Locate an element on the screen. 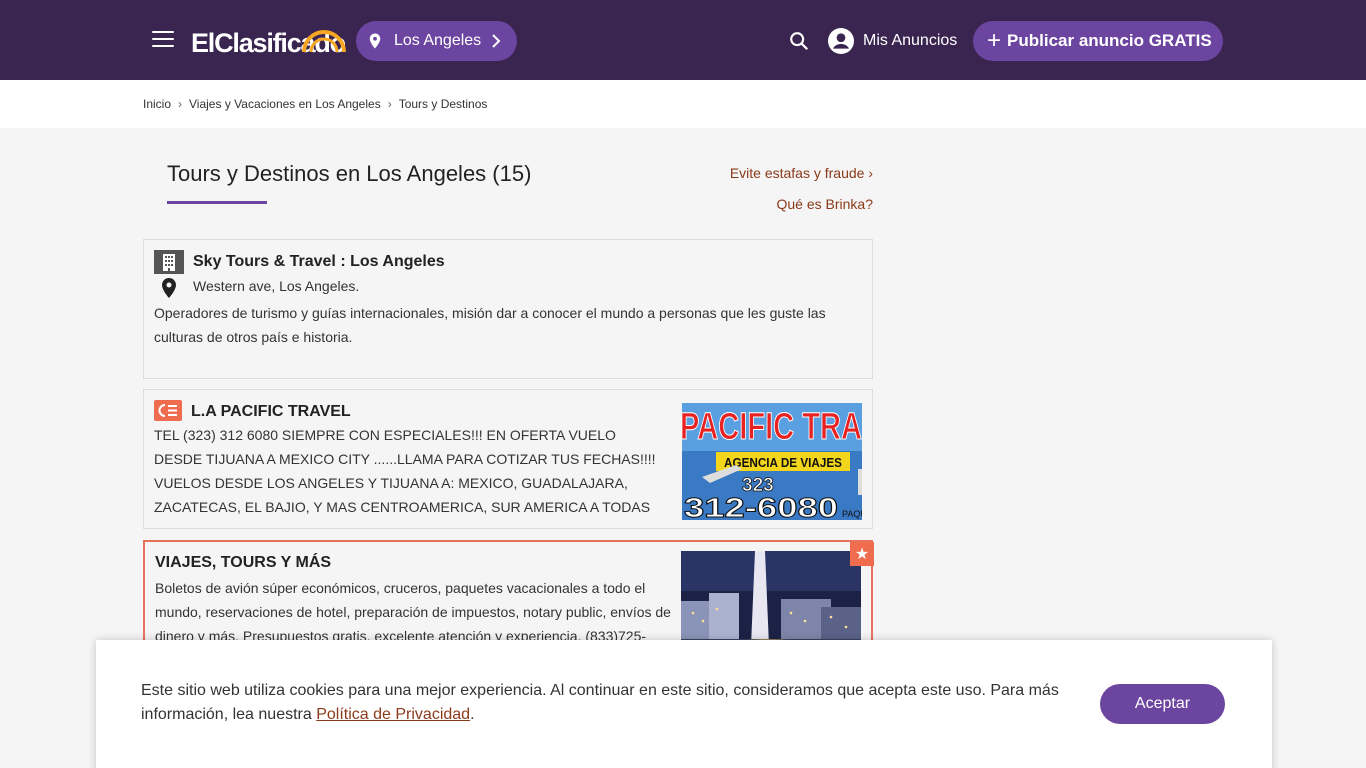 This screenshot has width=1366, height=768. accept-cookies-button: Aceptar is located at coordinates (1162, 704).